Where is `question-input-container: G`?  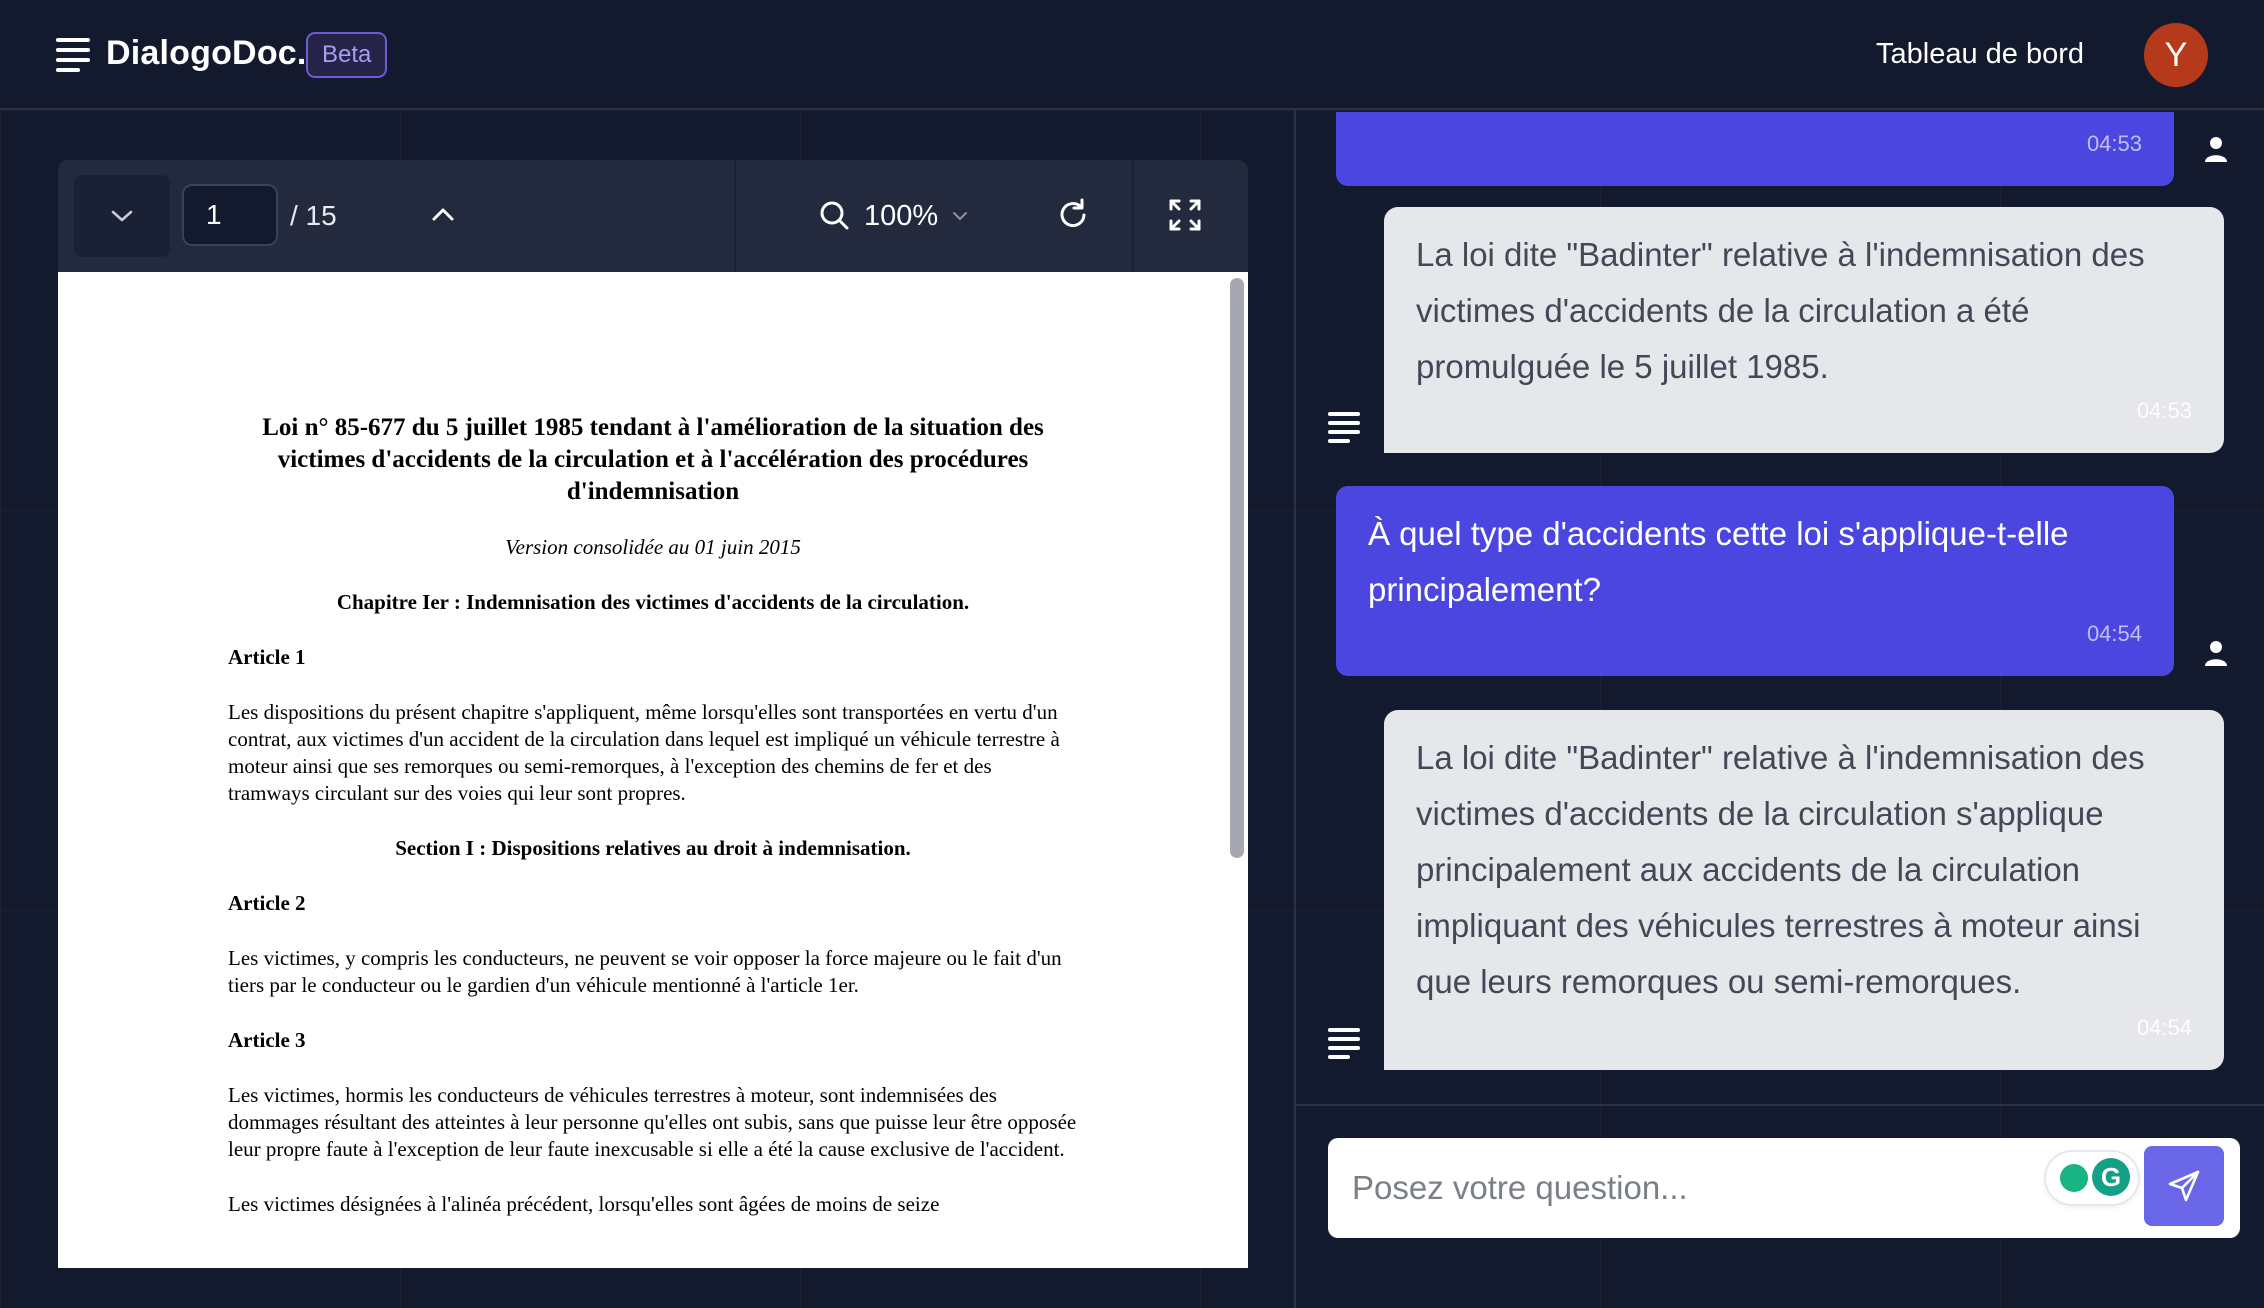 question-input-container: G is located at coordinates (1784, 1188).